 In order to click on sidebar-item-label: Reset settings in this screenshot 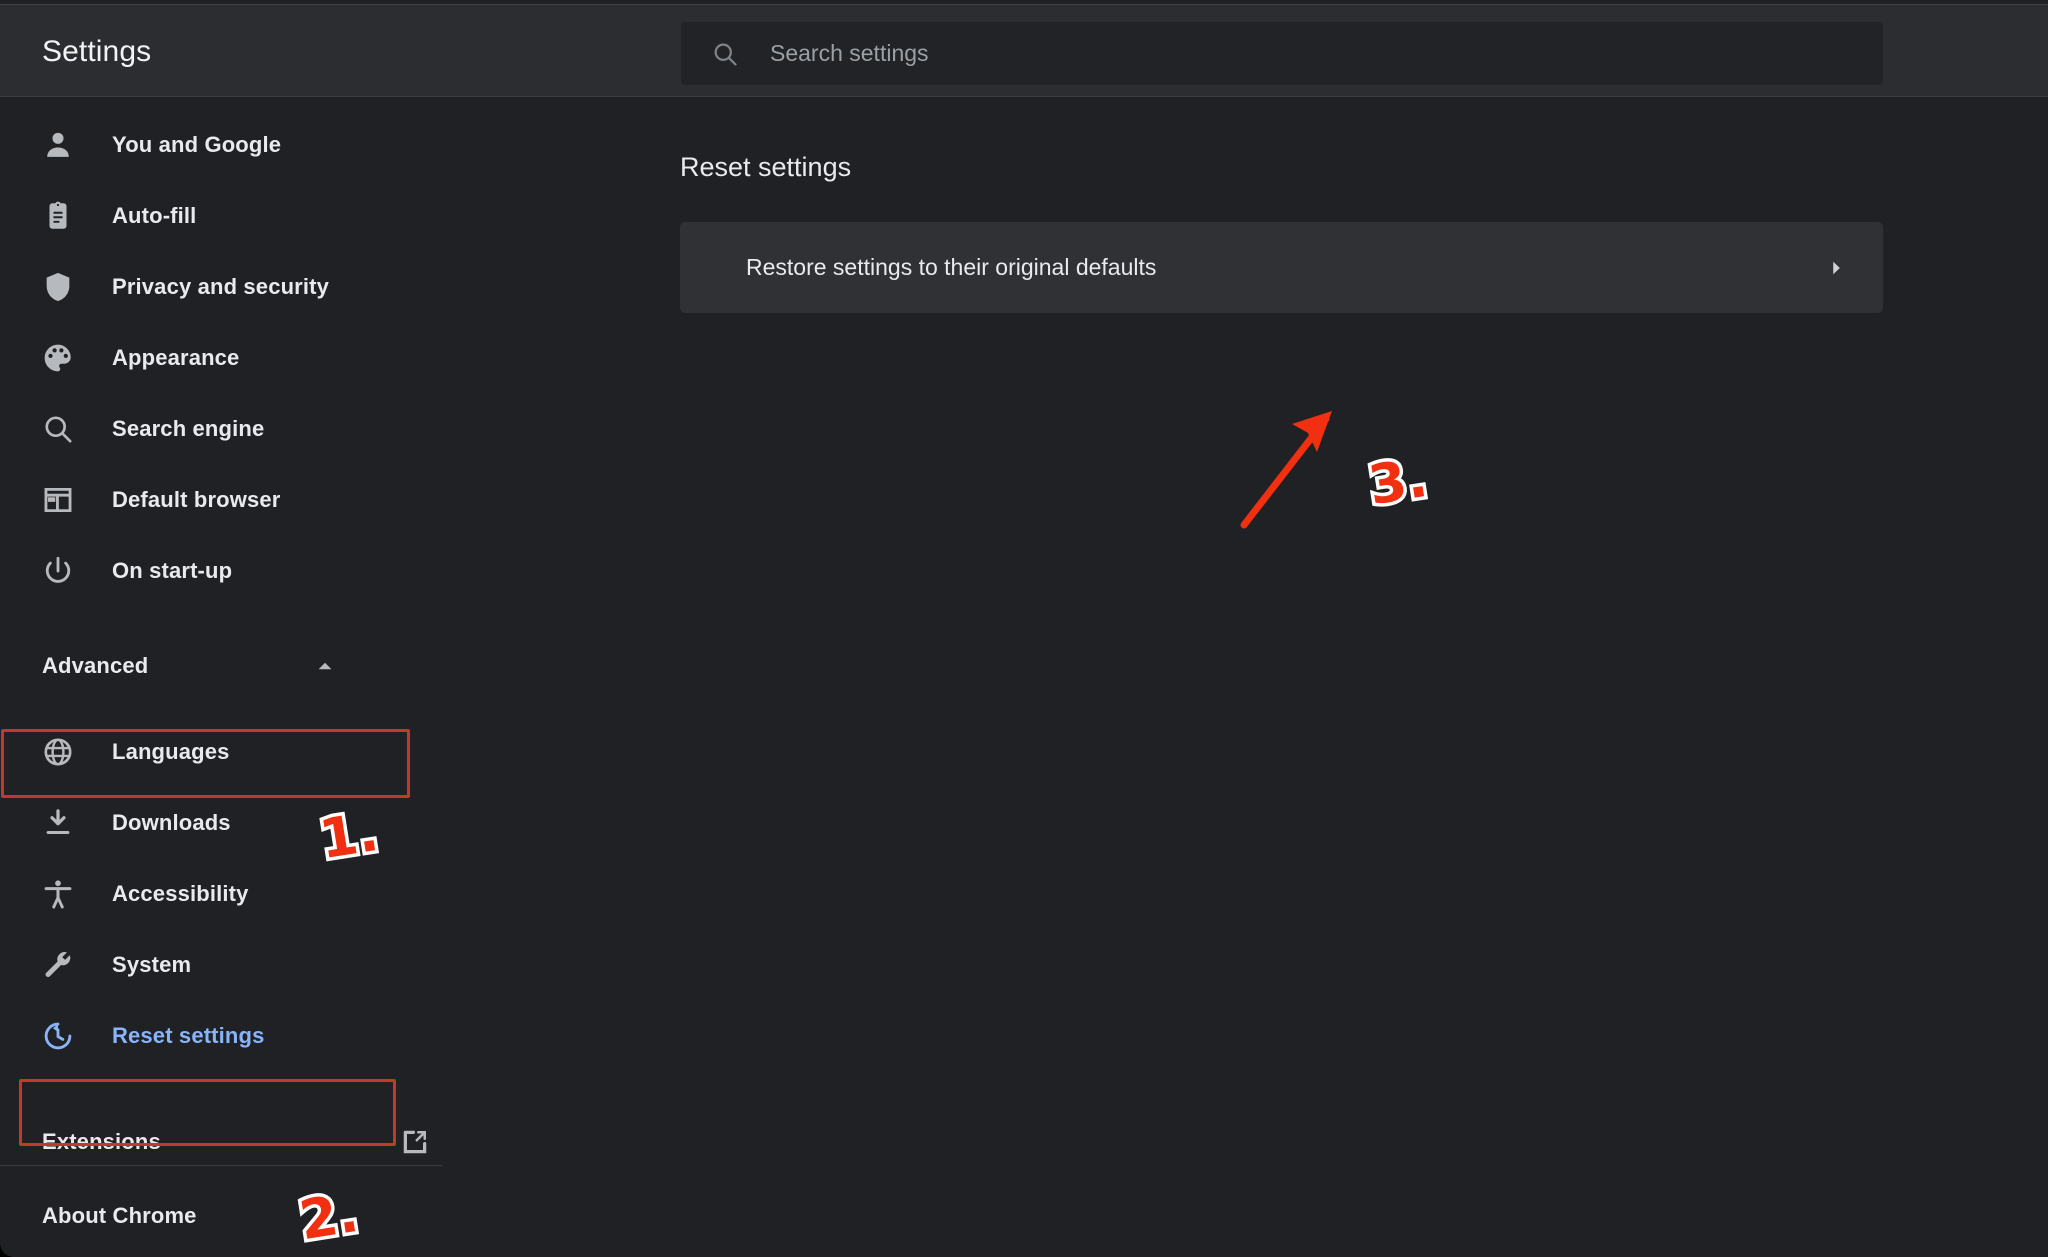, I will do `click(188, 1035)`.